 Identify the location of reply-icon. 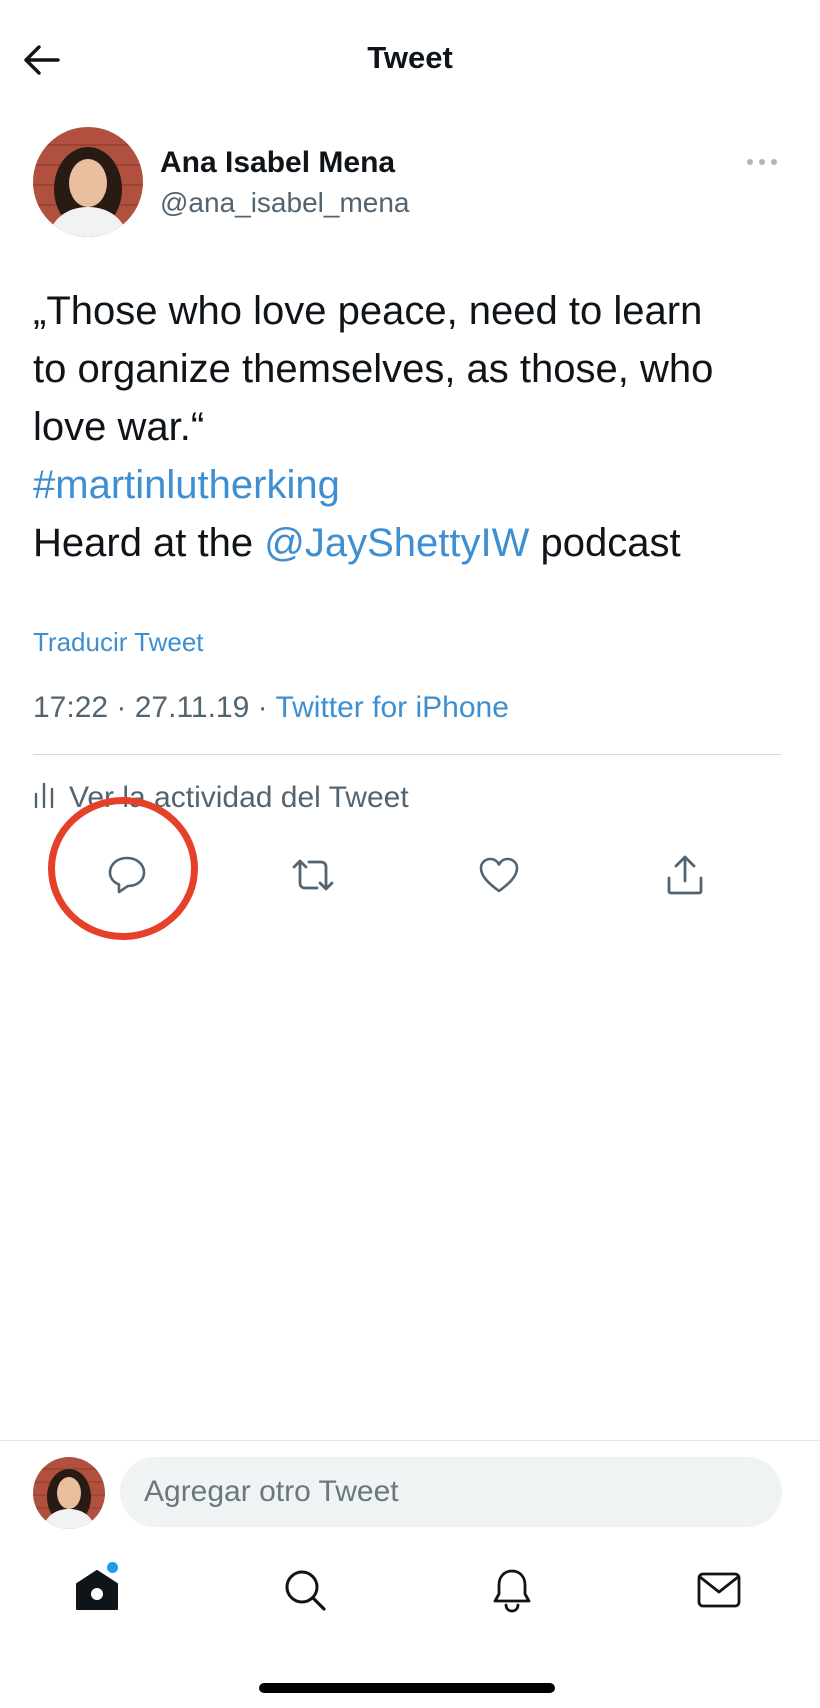
(127, 875).